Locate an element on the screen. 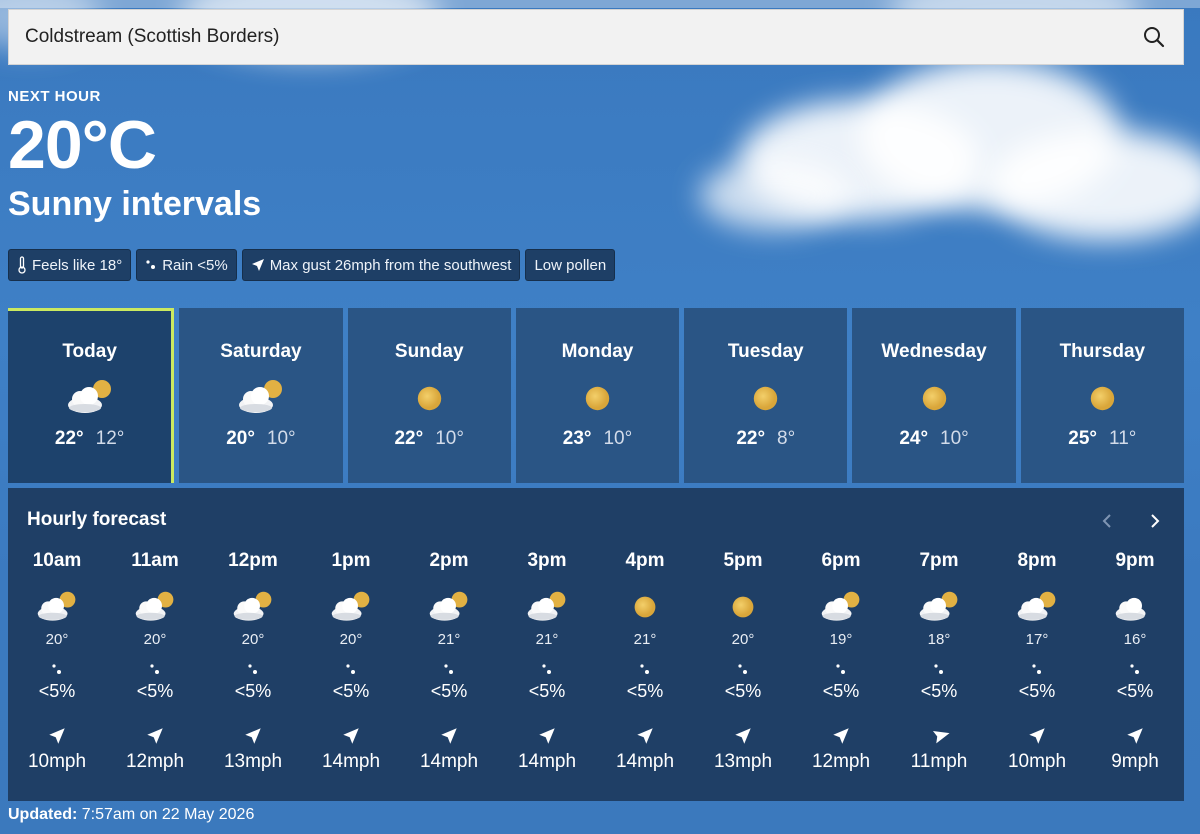 Image resolution: width=1200 pixels, height=834 pixels. day-high-temp: 22° is located at coordinates (409, 438).